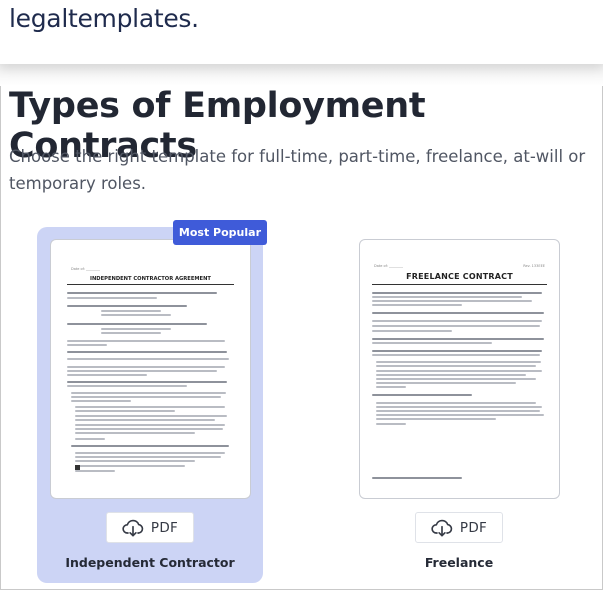 Image resolution: width=603 pixels, height=590 pixels. I want to click on card-title: Independent Contractor, so click(150, 562).